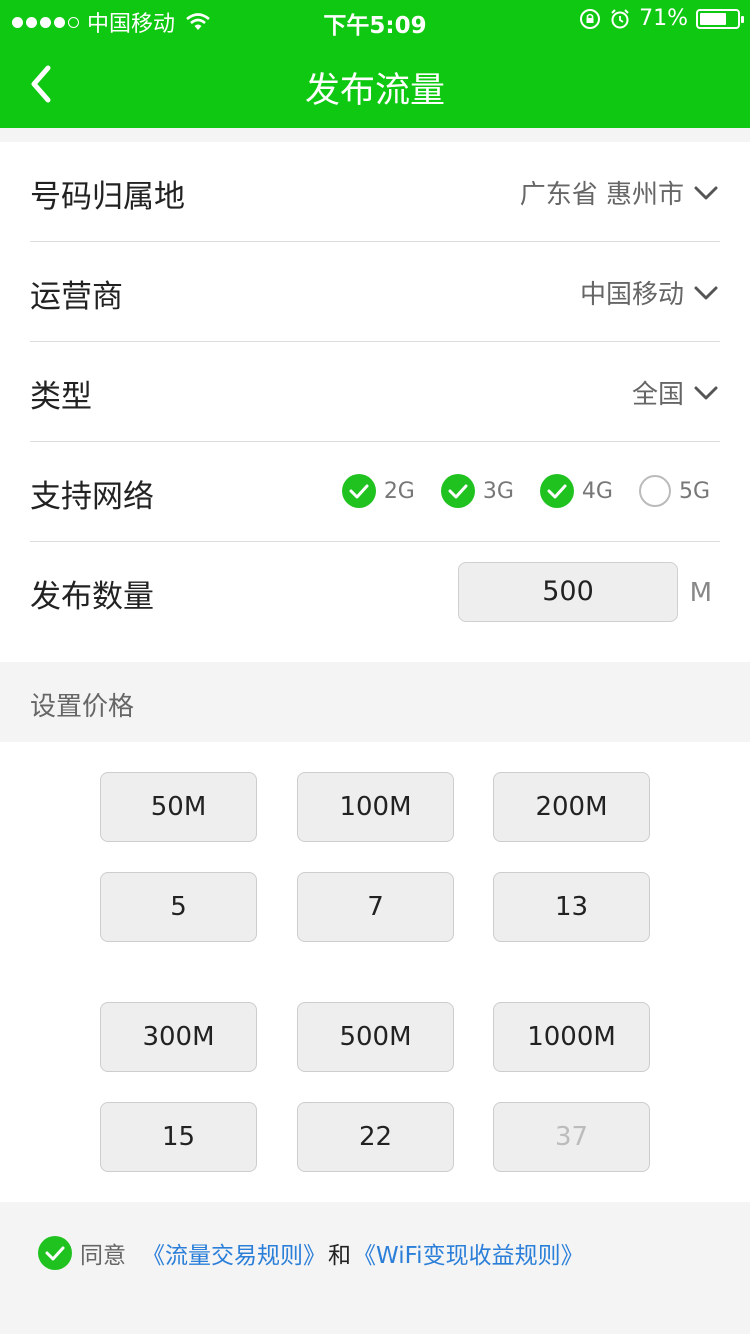  I want to click on quantity-row: 发布数量 500 M, so click(375, 592).